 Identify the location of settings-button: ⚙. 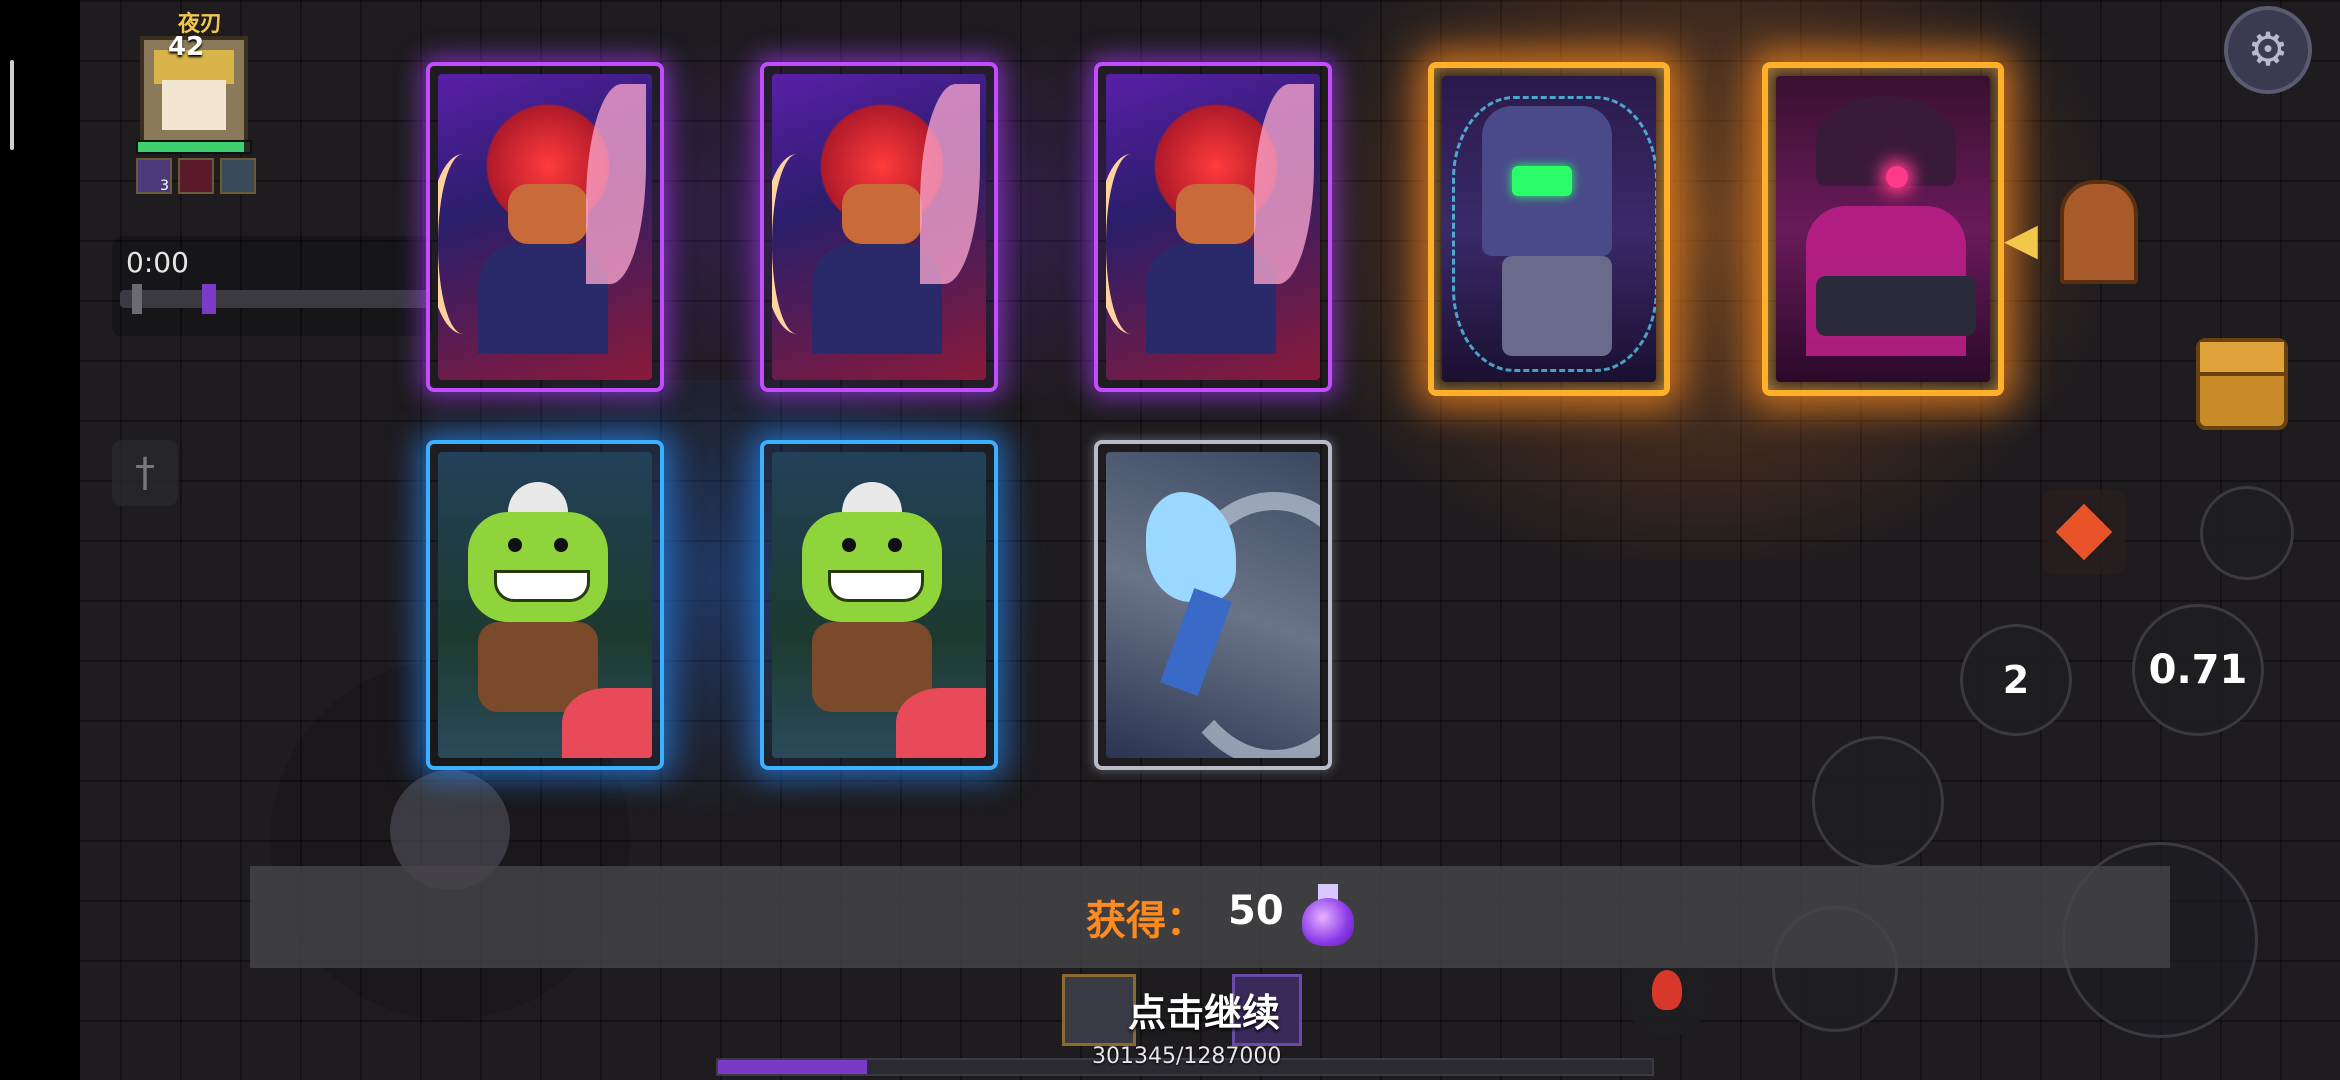
(2268, 50).